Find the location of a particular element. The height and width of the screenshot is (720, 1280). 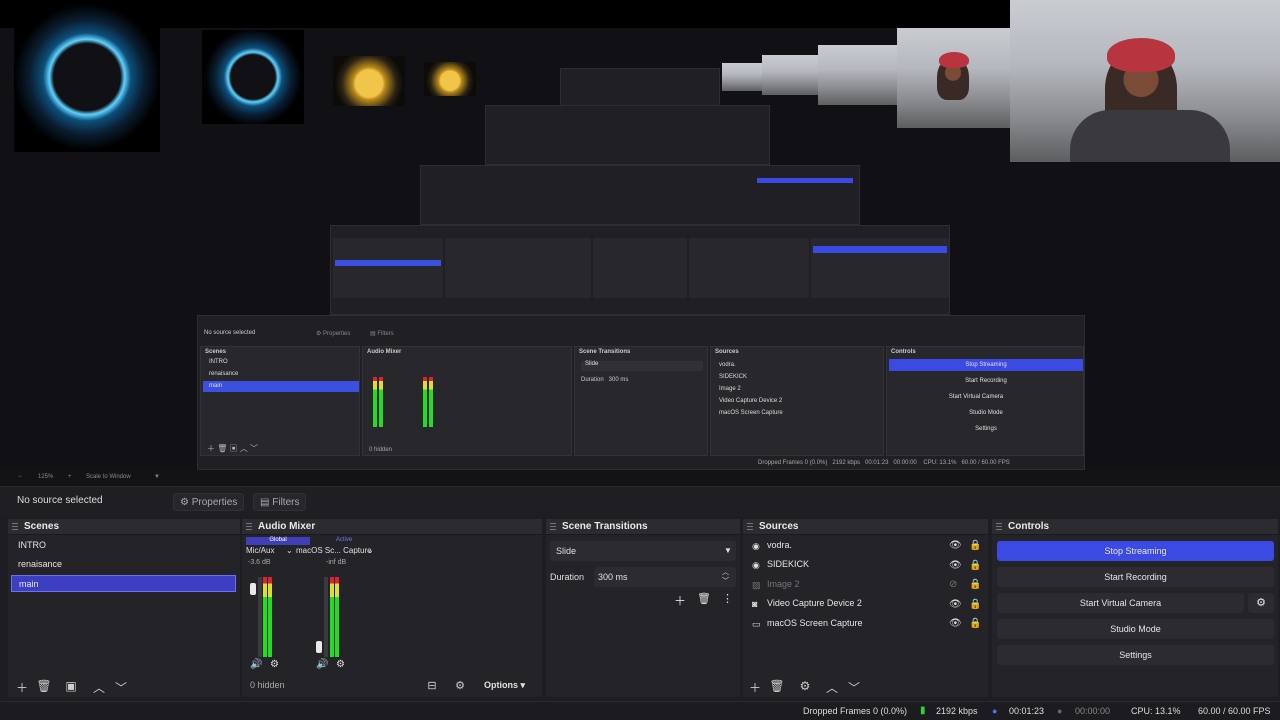

zoom-out-icon: − is located at coordinates (20, 477).